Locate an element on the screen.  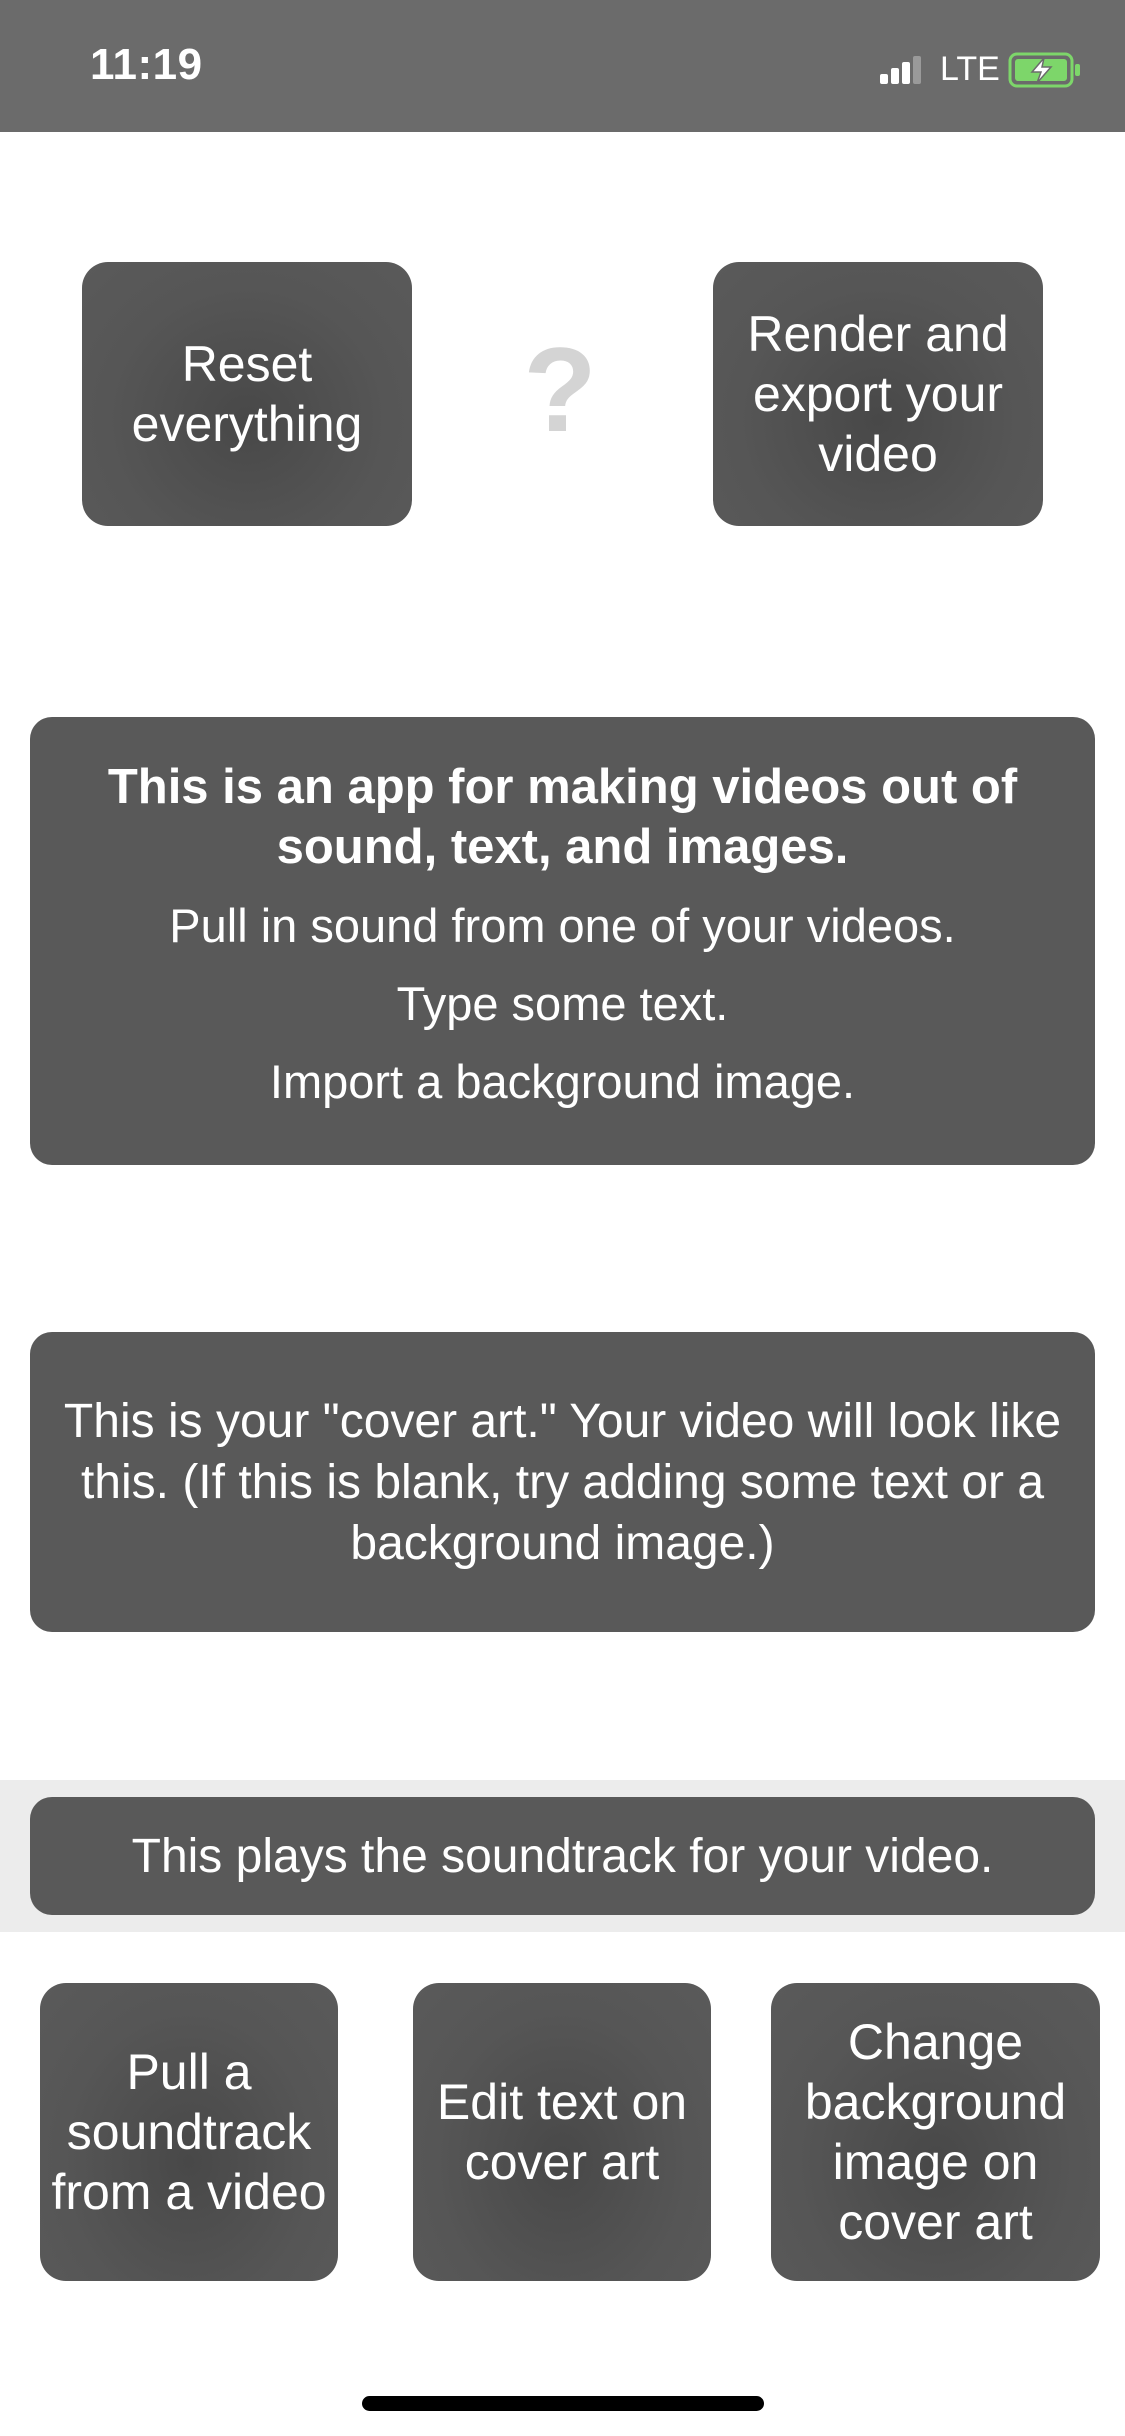
intro-line-image: Import a background image. is located at coordinates (562, 1081).